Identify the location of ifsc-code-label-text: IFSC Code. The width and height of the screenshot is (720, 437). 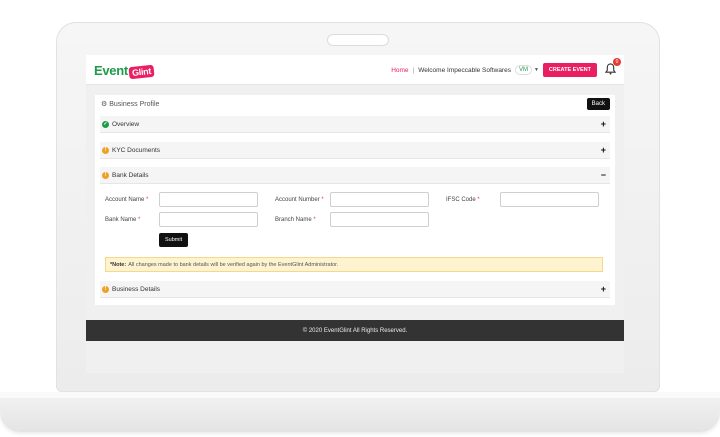
(461, 200).